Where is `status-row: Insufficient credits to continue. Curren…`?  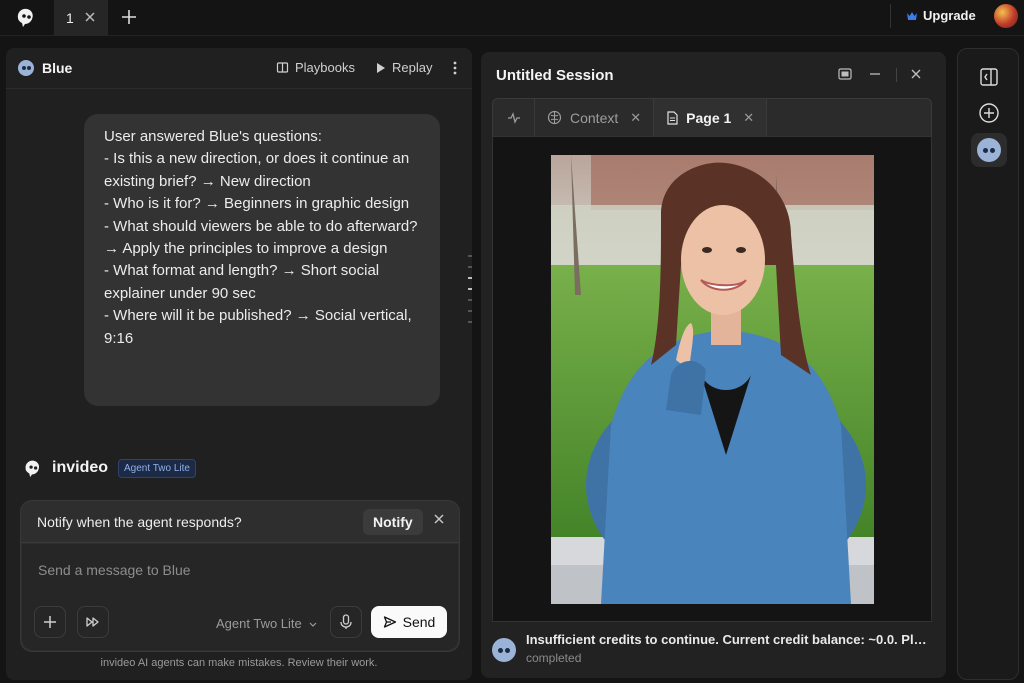 status-row: Insufficient credits to continue. Curren… is located at coordinates (712, 648).